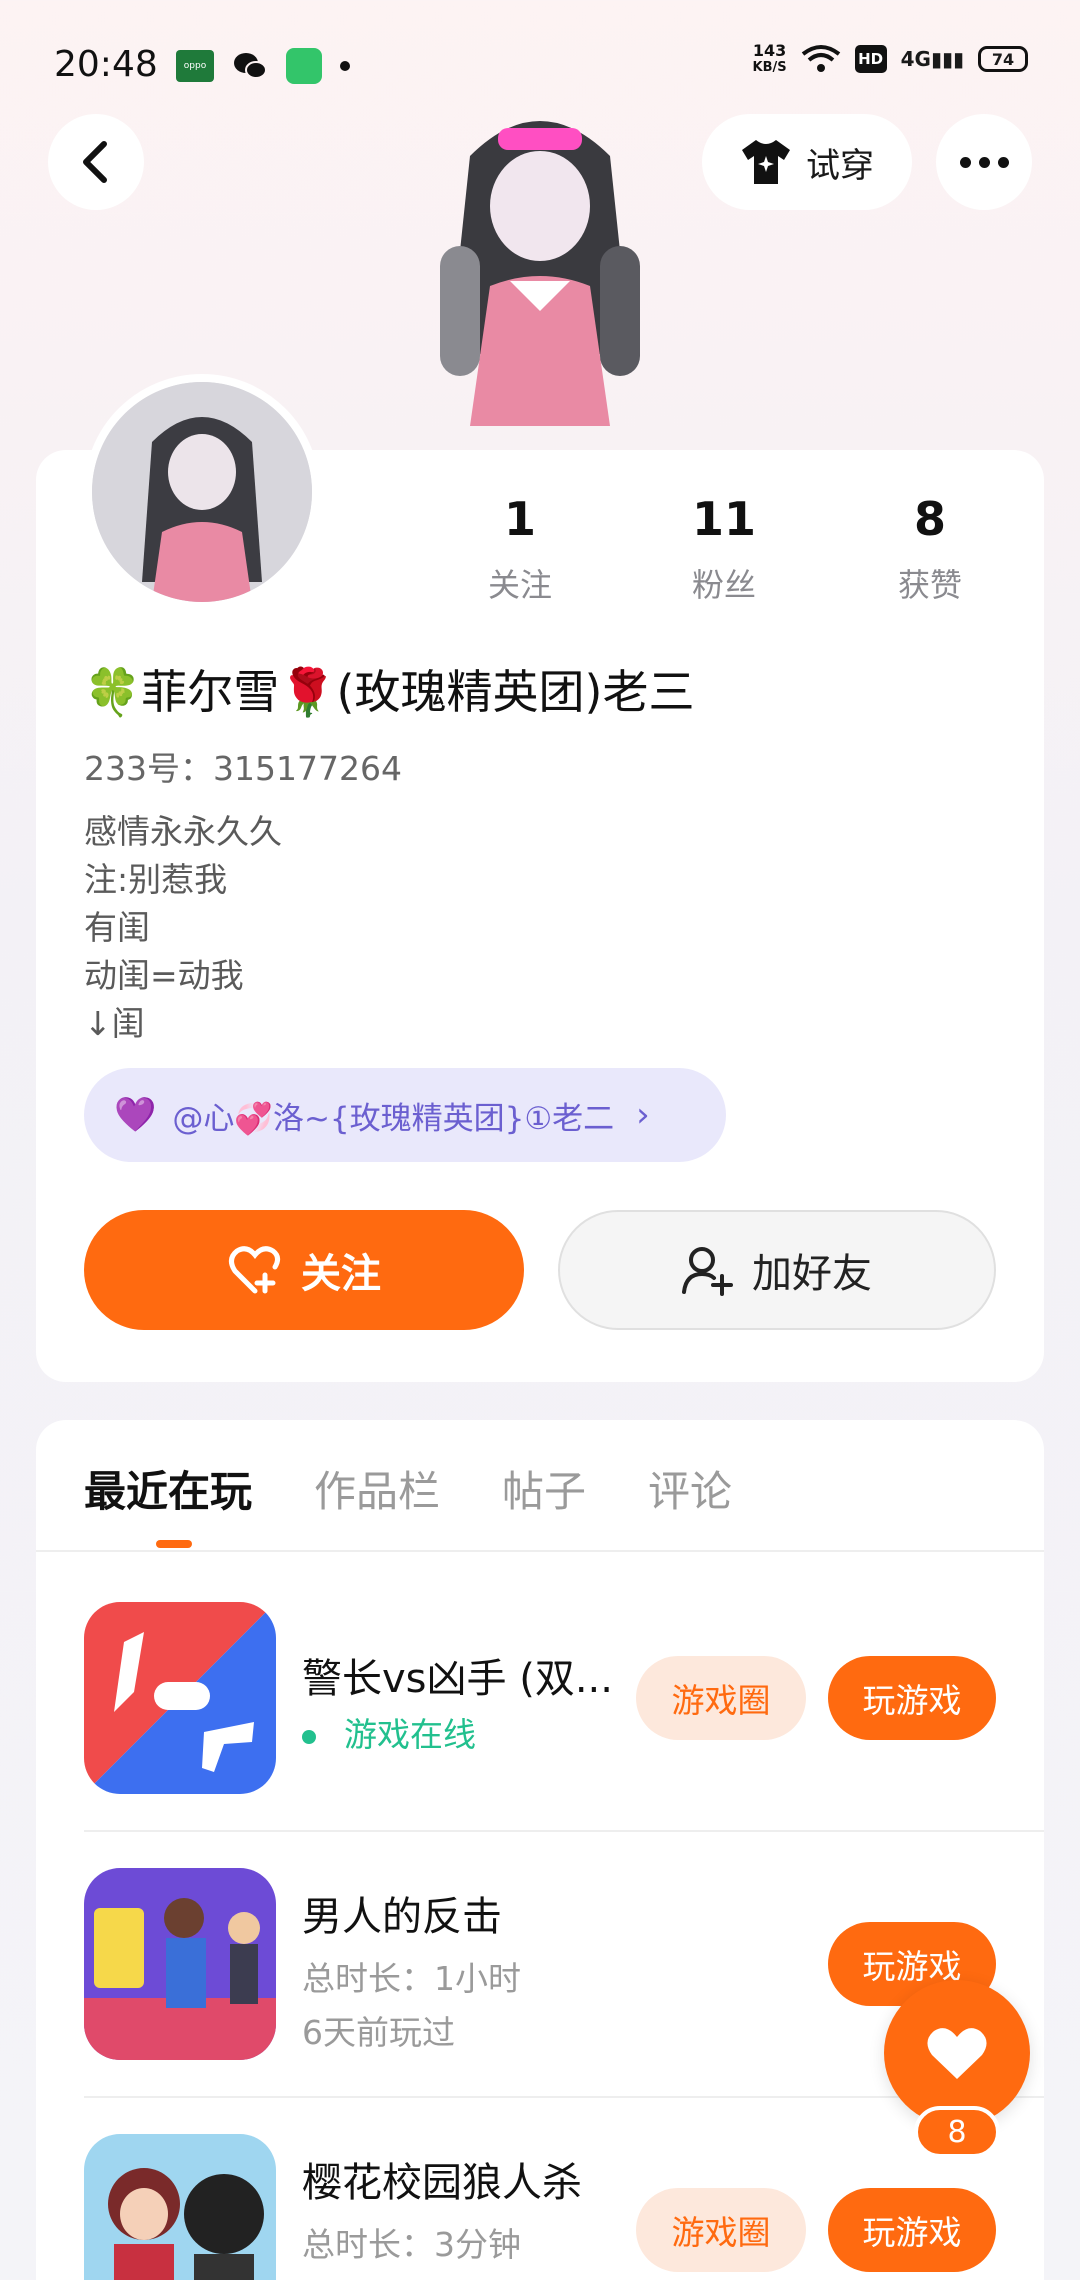 The image size is (1080, 2280). I want to click on tab-comments: 评论, so click(690, 1488).